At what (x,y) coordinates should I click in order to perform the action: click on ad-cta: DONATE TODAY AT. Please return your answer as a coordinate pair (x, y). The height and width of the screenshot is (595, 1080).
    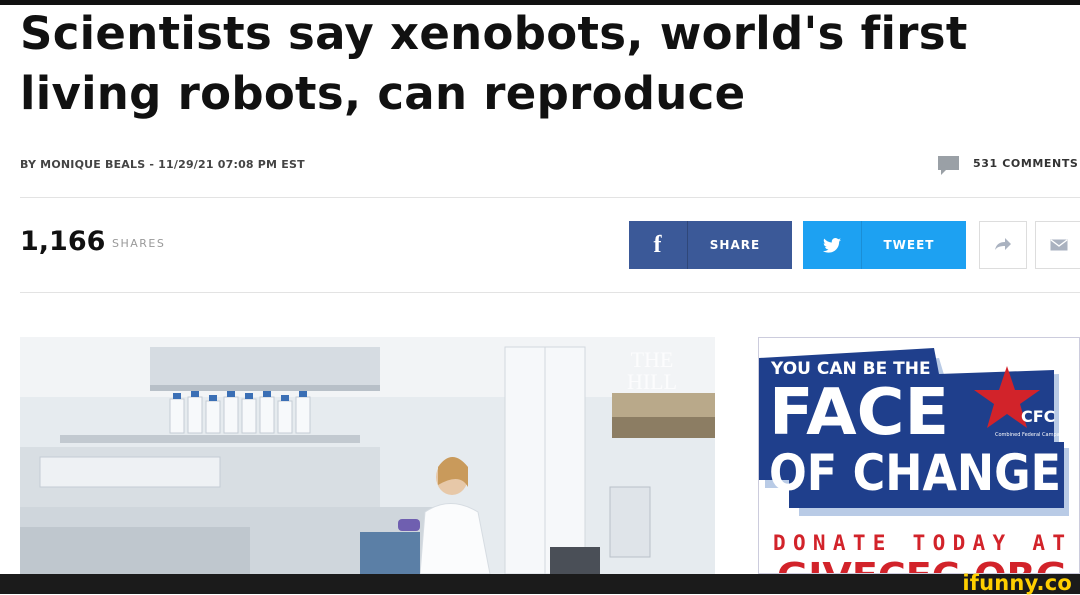
    Looking at the image, I should click on (921, 543).